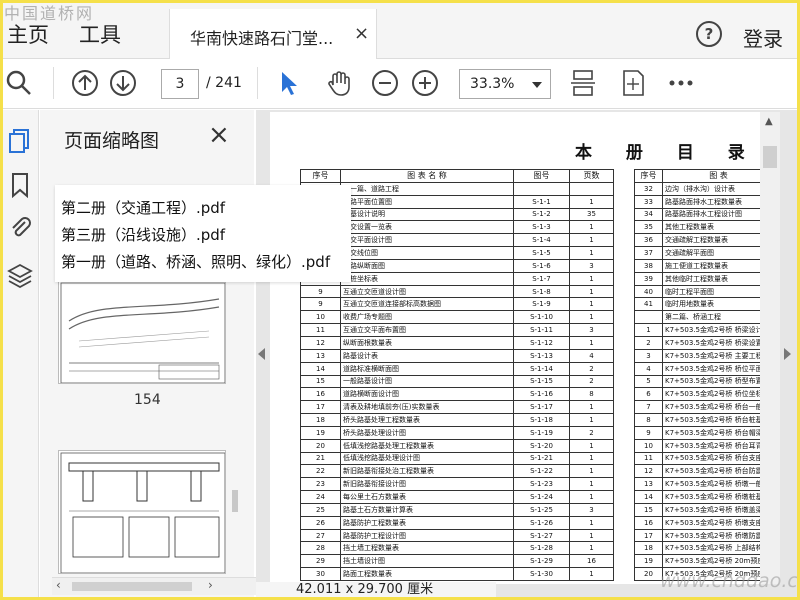 The width and height of the screenshot is (800, 600). I want to click on table-cell: 其他工程数量表, so click(711, 227).